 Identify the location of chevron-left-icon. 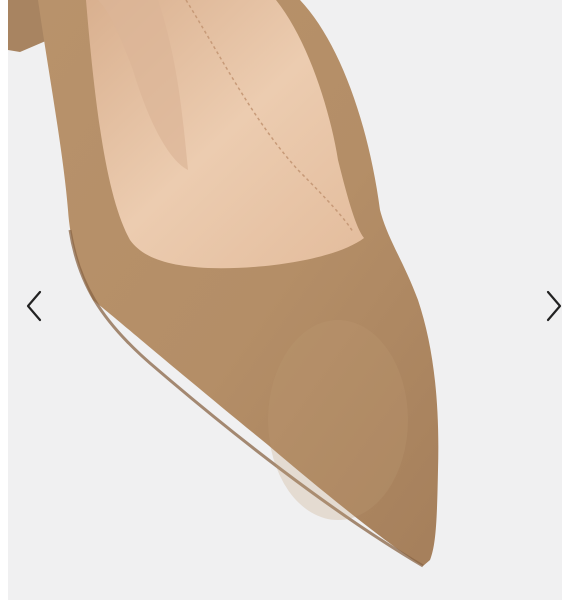
(34, 306).